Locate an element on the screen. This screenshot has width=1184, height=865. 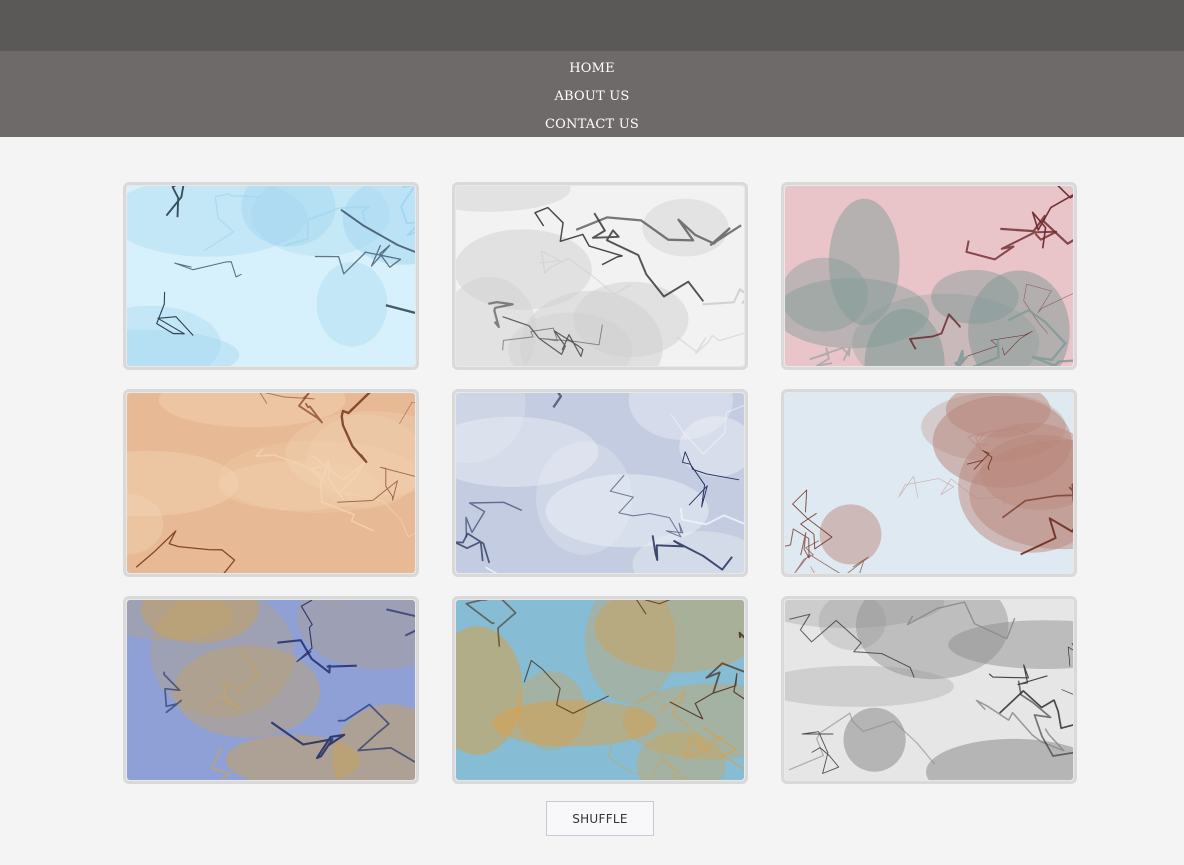
shuffle-button: SHUFFLE is located at coordinates (600, 818).